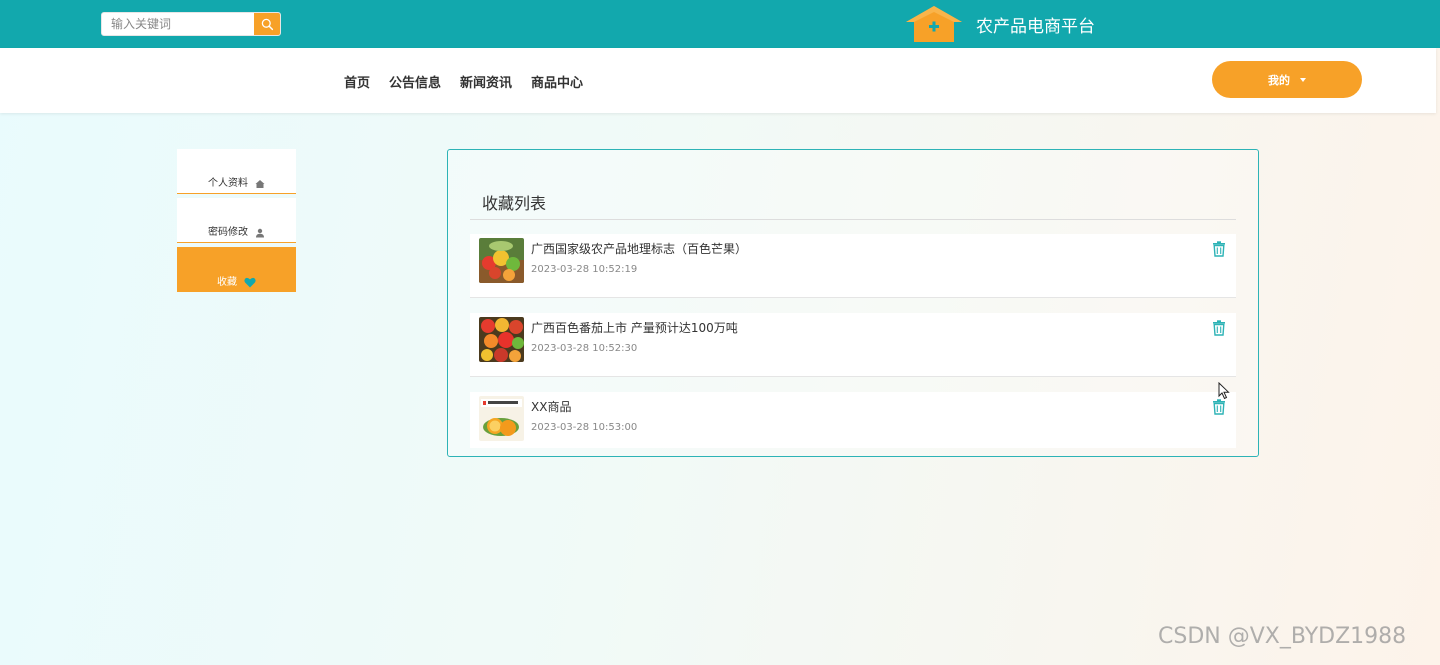 Image resolution: width=1440 pixels, height=665 pixels. I want to click on nav-item-products: 商品中心, so click(557, 81).